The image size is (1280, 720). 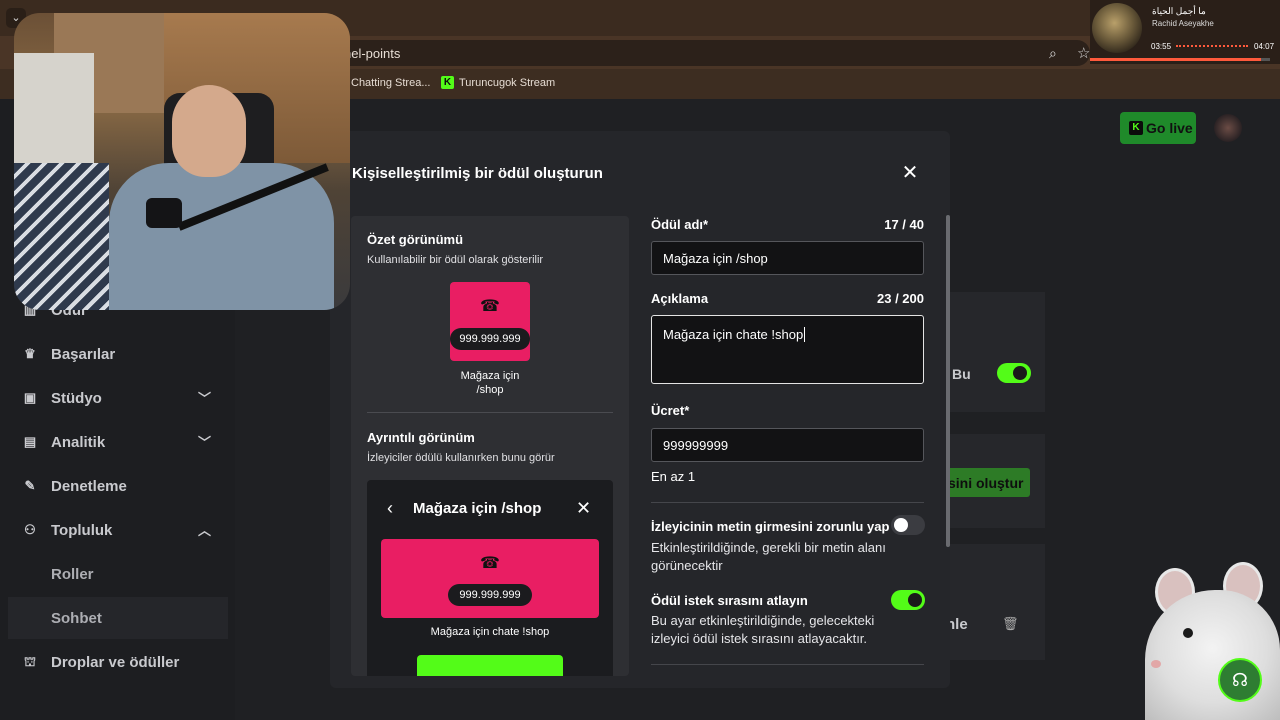 I want to click on sidebar-item-droplar: ⛫ Droplar ve ödüller, so click(x=122, y=663).